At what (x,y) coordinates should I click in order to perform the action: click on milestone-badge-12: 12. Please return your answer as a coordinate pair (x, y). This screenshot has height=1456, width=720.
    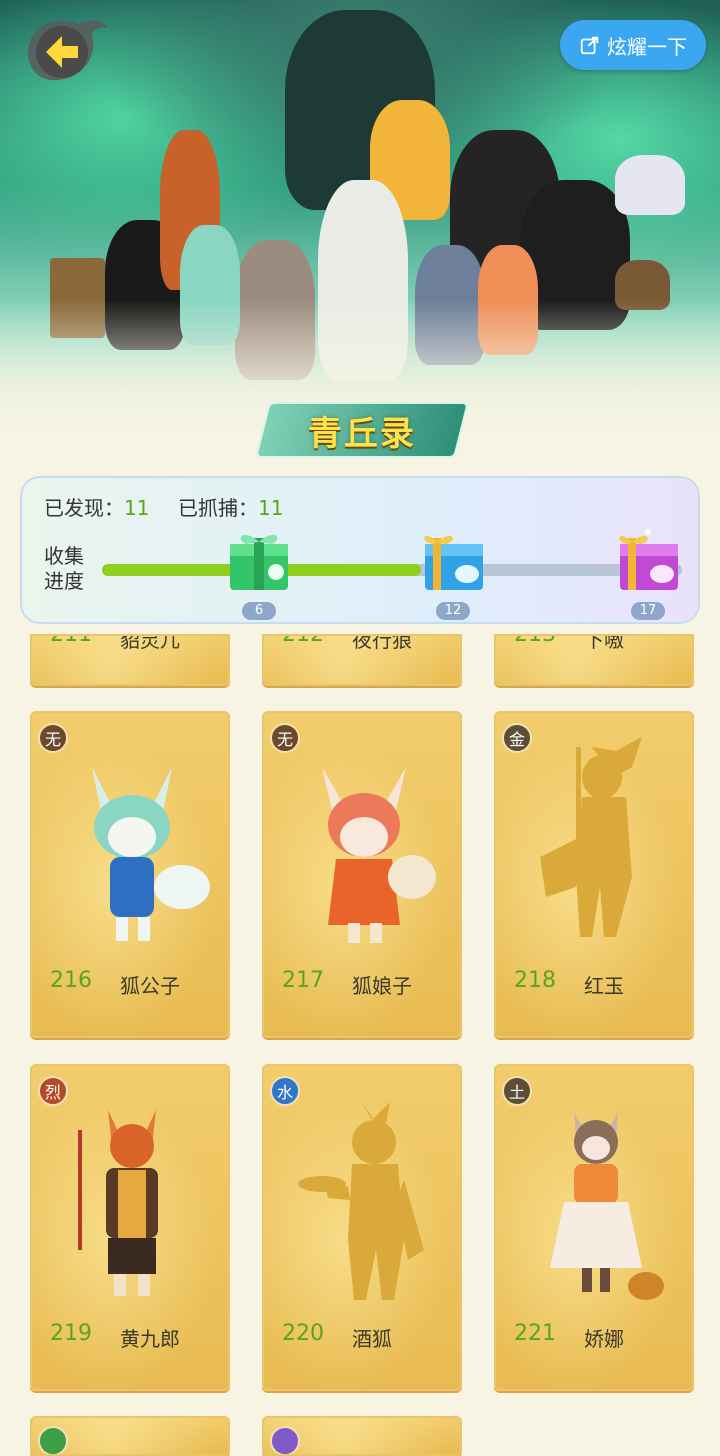
    Looking at the image, I should click on (453, 611).